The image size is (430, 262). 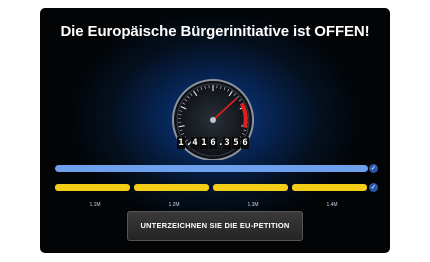 I want to click on milestone-label: 1.2M, so click(x=174, y=205).